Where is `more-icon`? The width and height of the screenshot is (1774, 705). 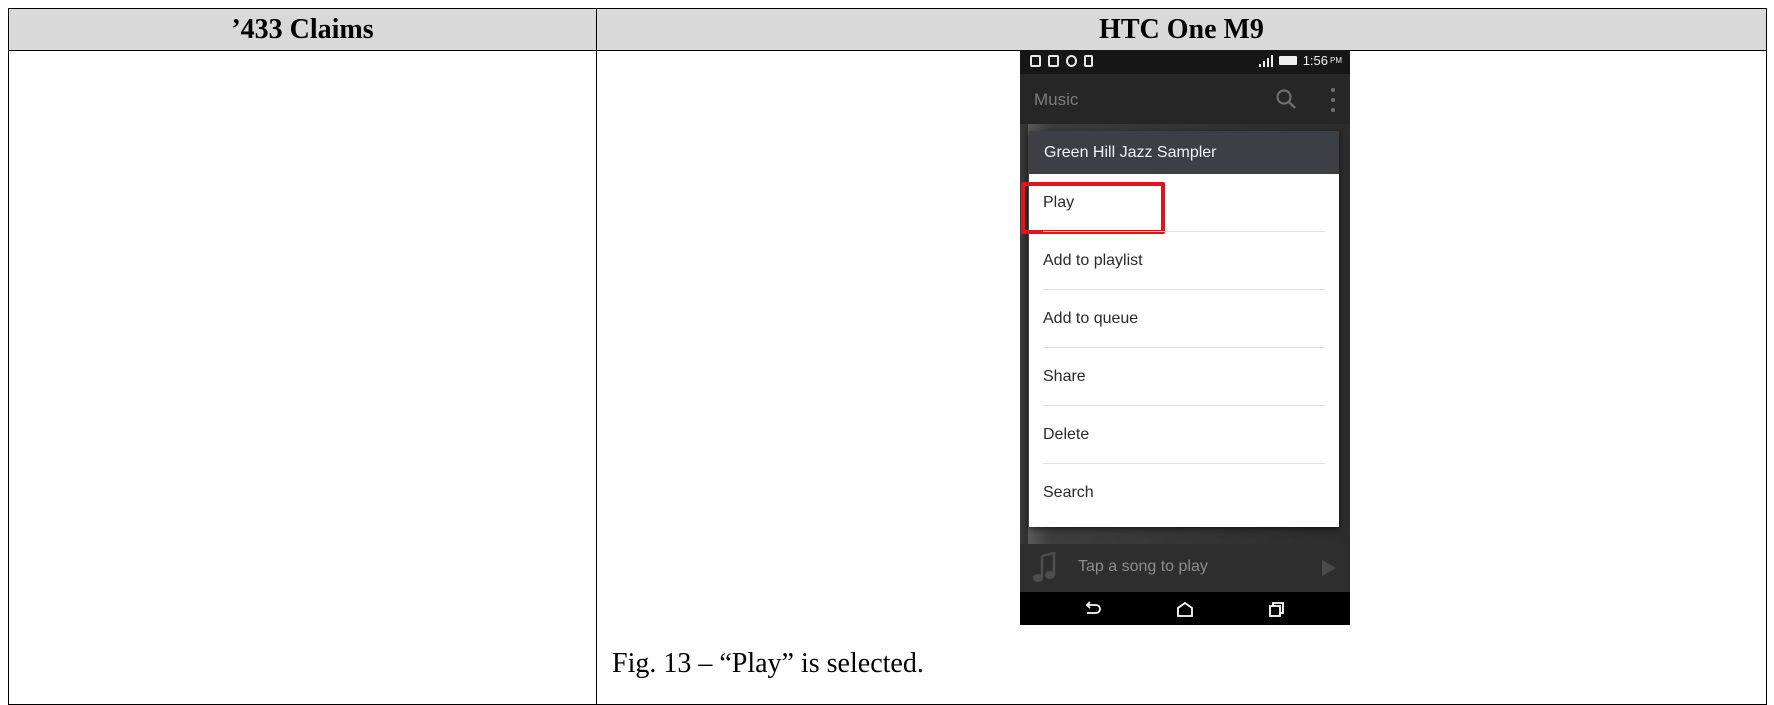 more-icon is located at coordinates (1333, 100).